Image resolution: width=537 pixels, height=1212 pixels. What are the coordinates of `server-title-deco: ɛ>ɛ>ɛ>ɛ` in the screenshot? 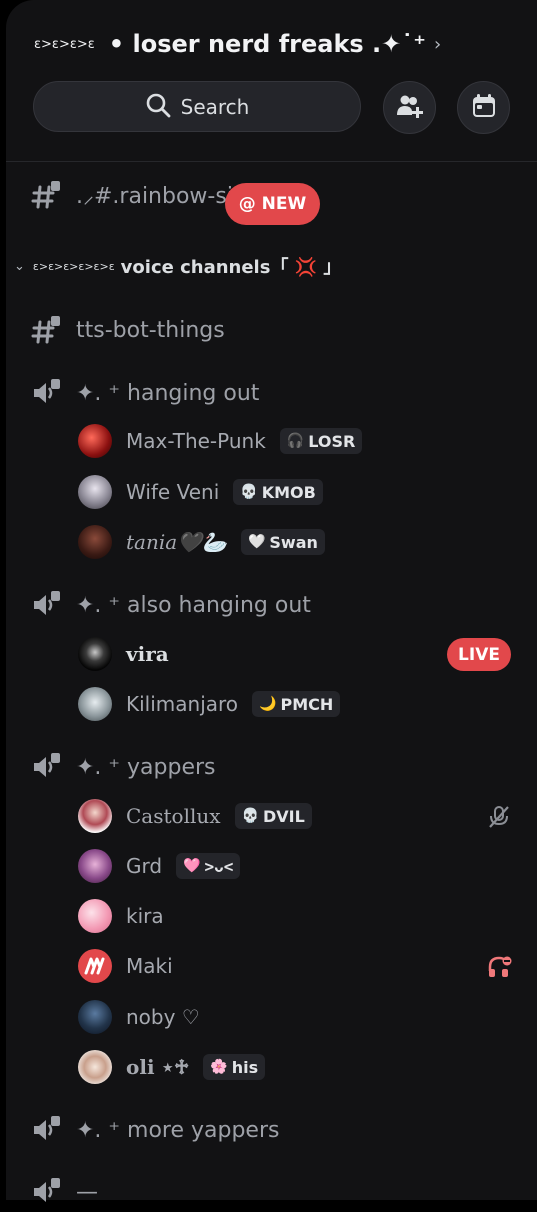 It's located at (64, 44).